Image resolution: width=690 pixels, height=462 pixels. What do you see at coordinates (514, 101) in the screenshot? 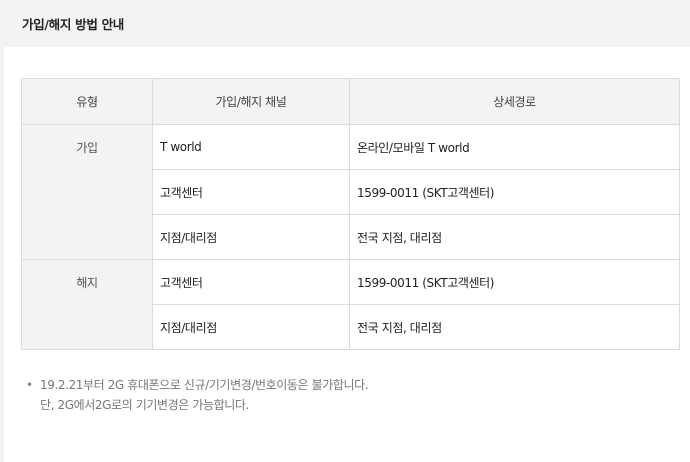
I see `column-header-detail: 상세경로` at bounding box center [514, 101].